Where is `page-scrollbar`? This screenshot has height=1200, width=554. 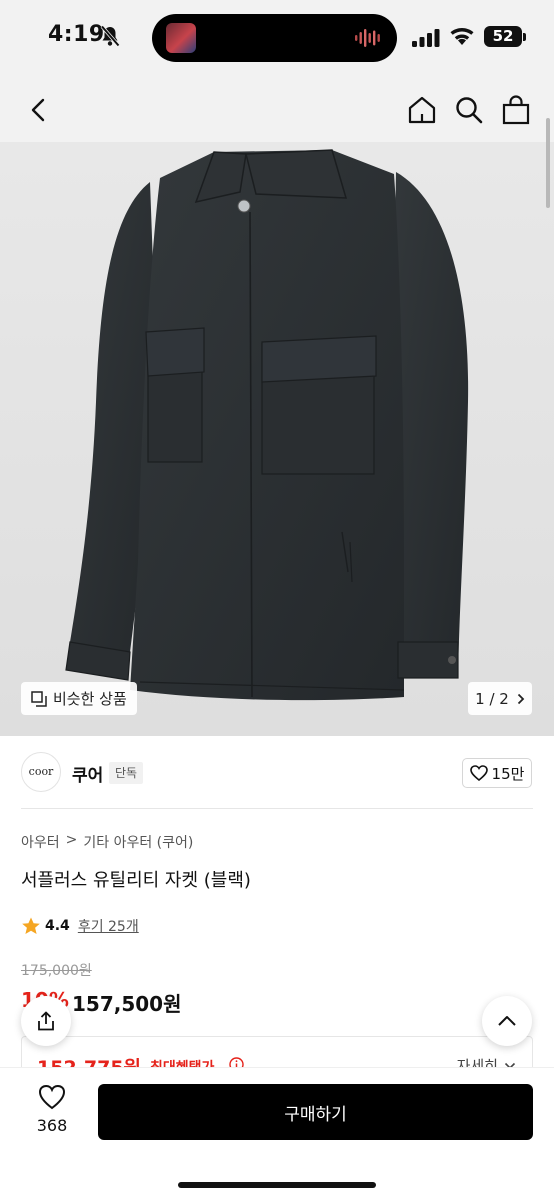 page-scrollbar is located at coordinates (548, 163).